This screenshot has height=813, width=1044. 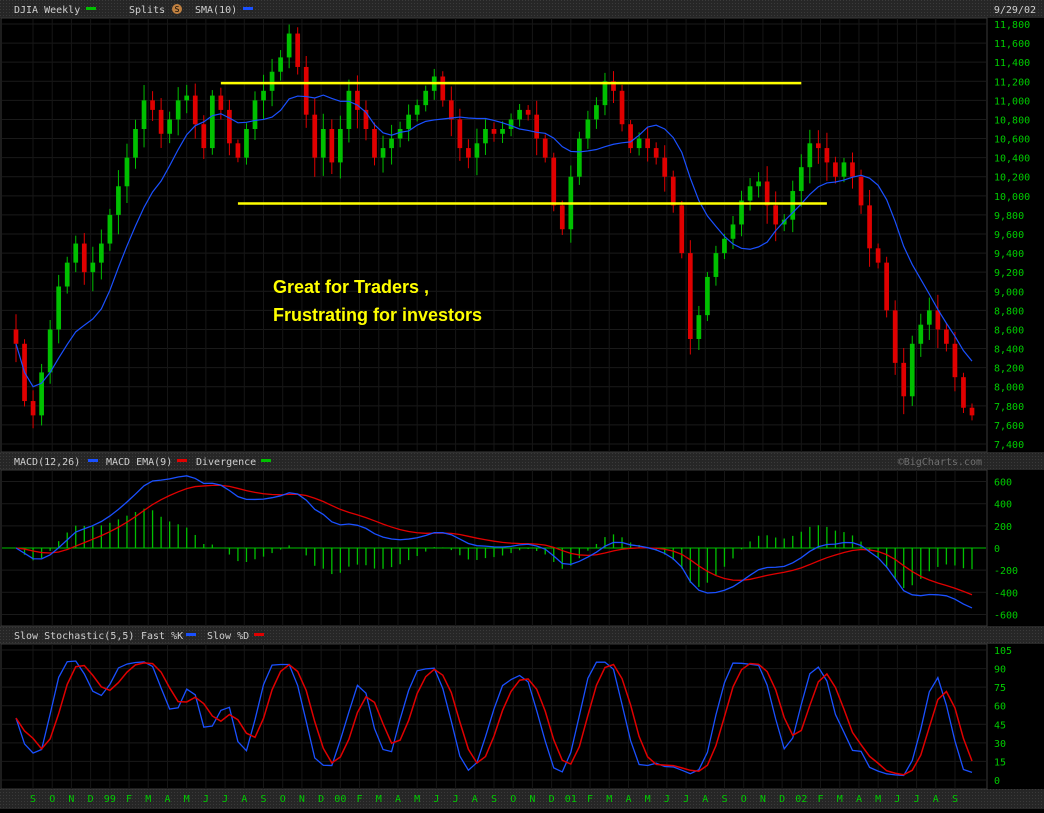 I want to click on price-axis-tick: 8,400, so click(x=1009, y=350).